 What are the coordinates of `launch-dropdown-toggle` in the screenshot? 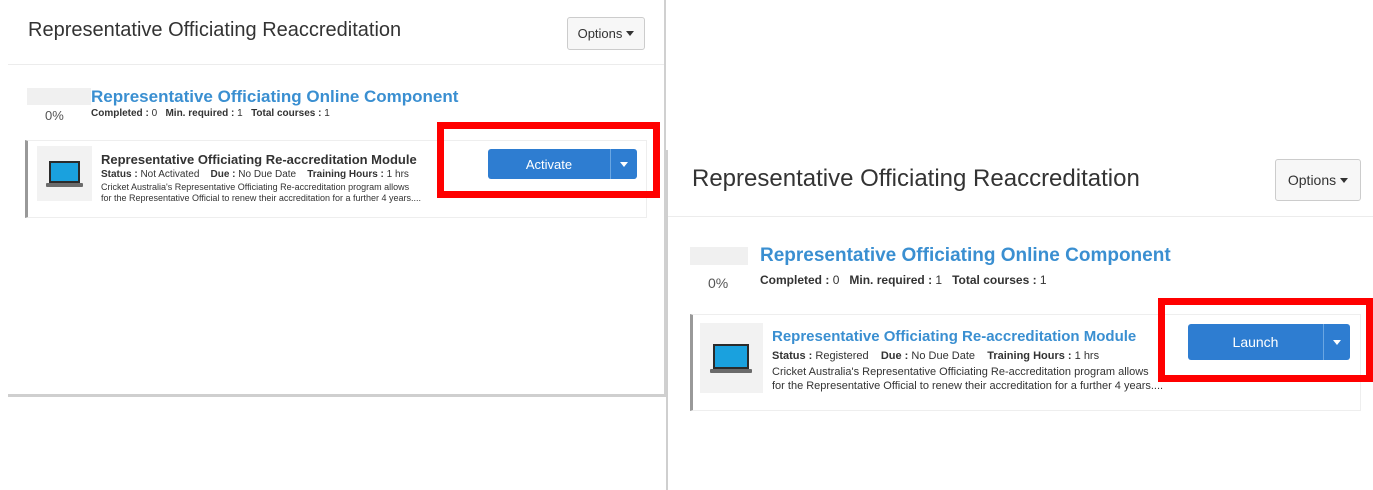 It's located at (1336, 342).